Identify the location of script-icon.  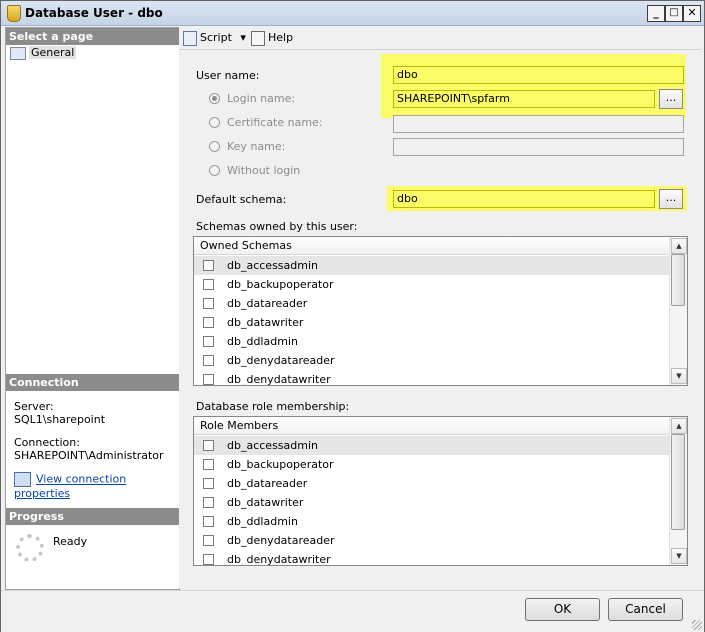
(190, 38).